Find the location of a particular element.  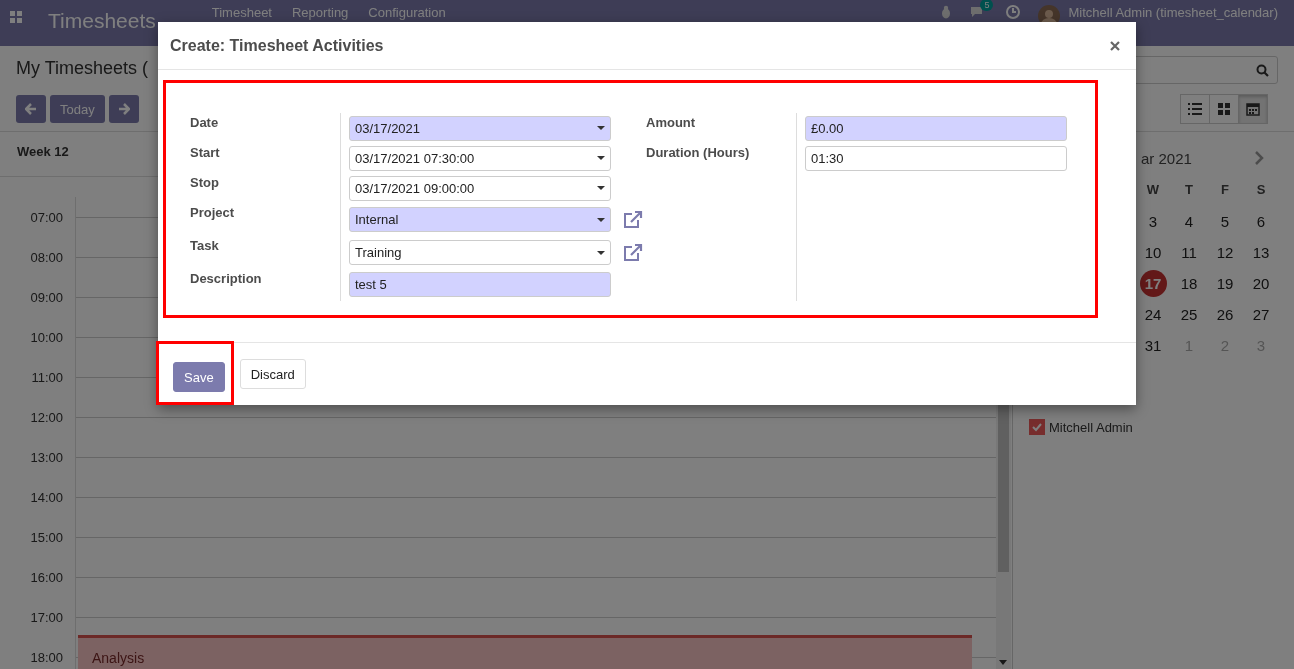

calendar-day: 18 is located at coordinates (1189, 283).